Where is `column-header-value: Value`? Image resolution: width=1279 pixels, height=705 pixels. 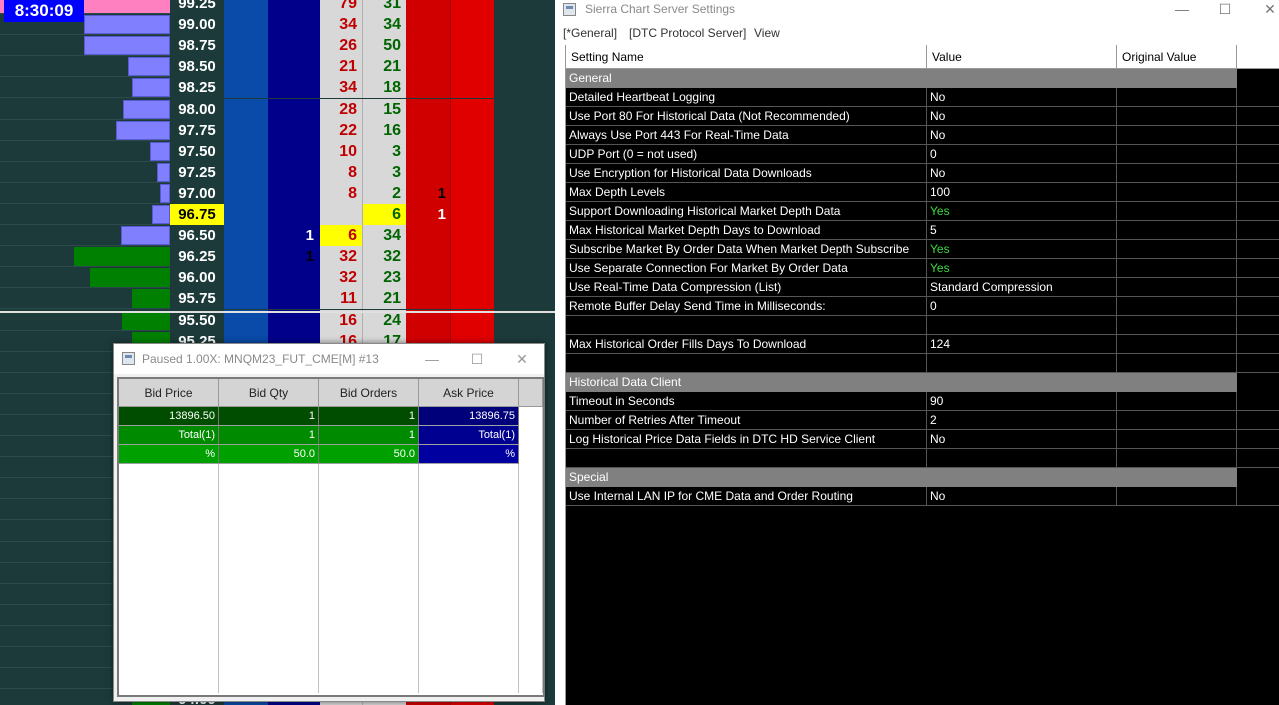
column-header-value: Value is located at coordinates (1022, 57).